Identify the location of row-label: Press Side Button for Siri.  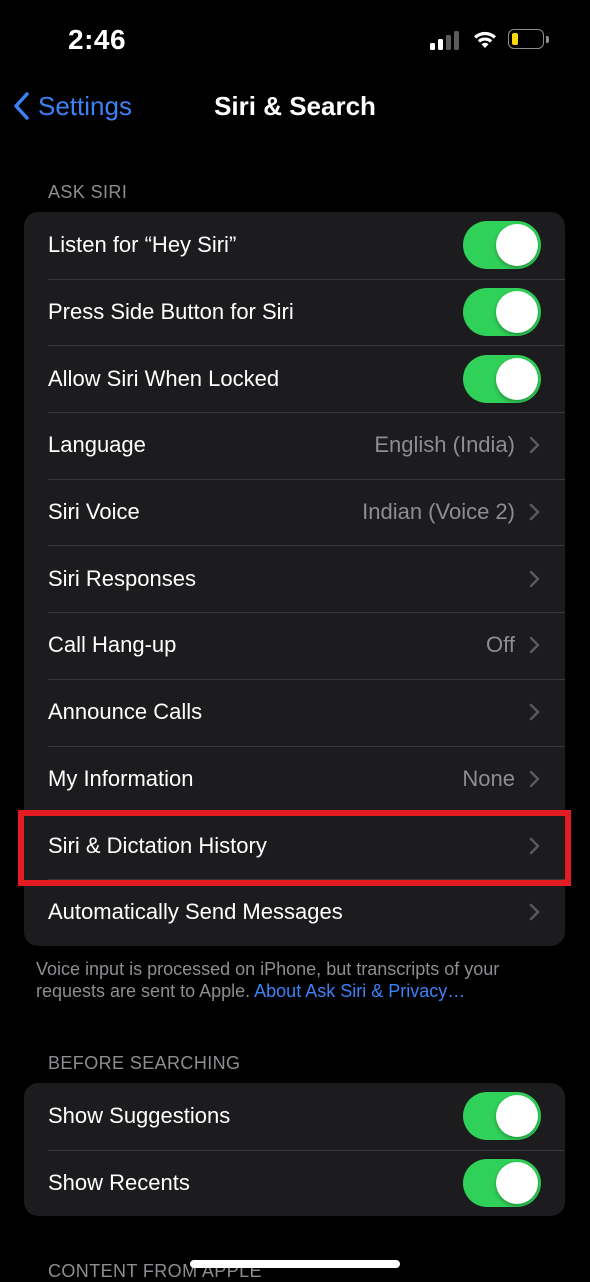
(171, 312).